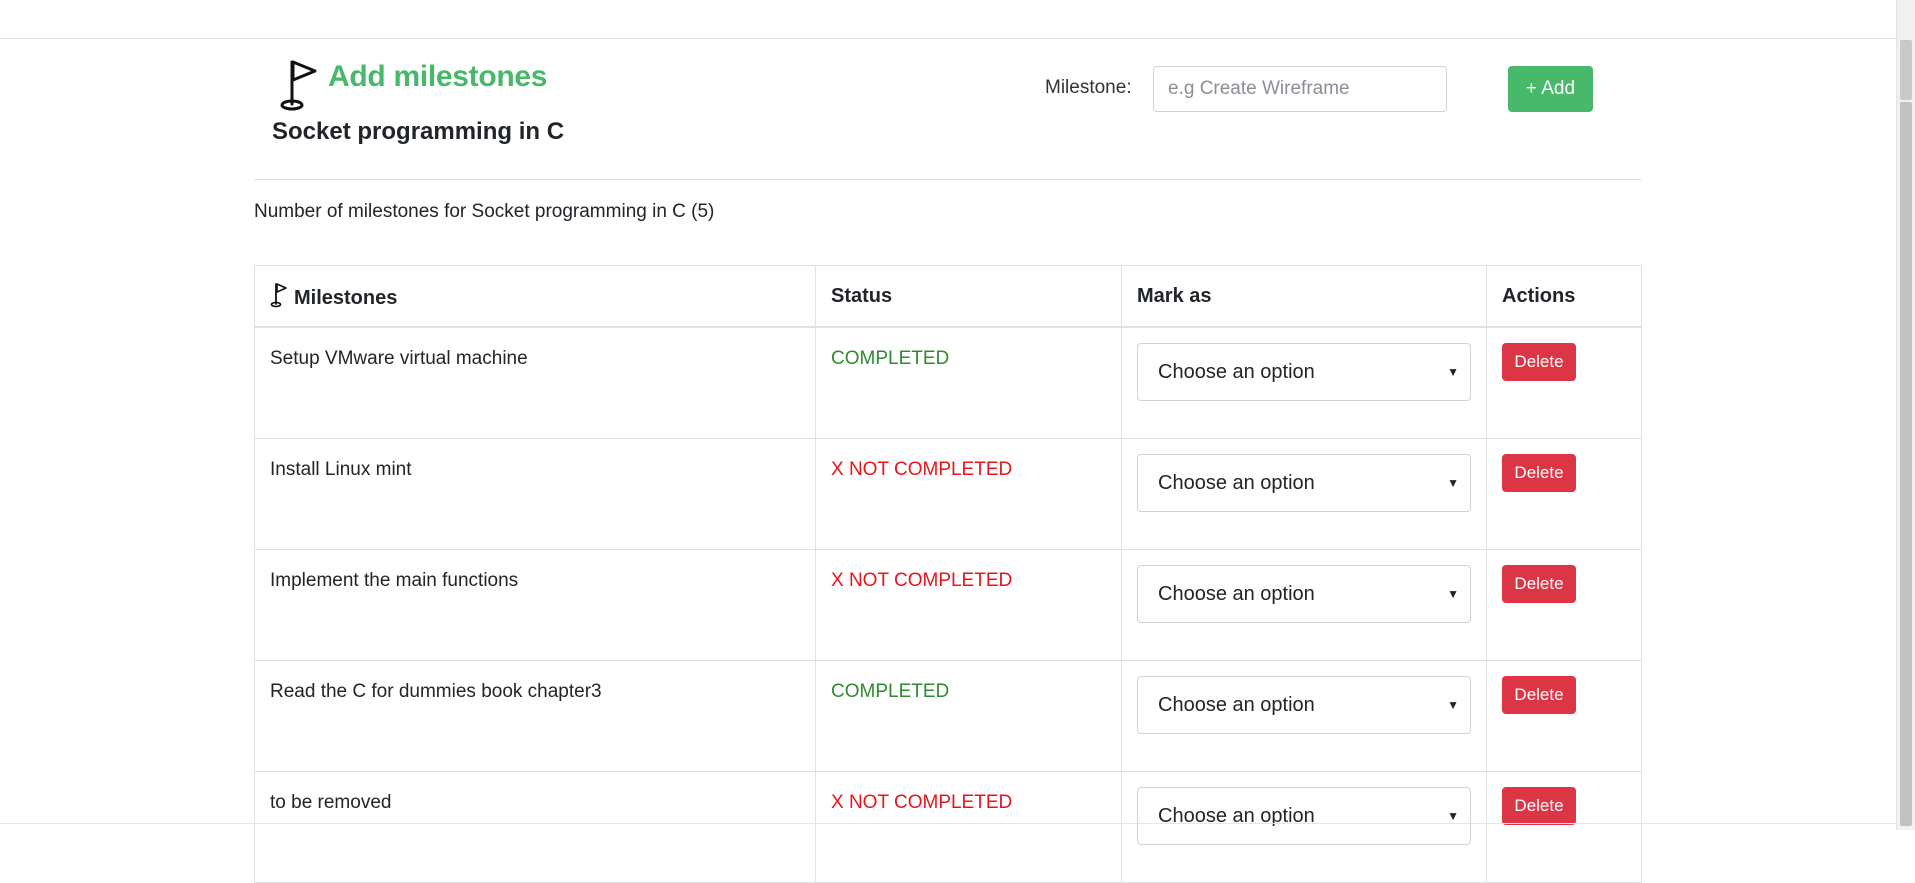 Image resolution: width=1915 pixels, height=883 pixels. What do you see at coordinates (1550, 89) in the screenshot?
I see `add-milestone-button: + Add` at bounding box center [1550, 89].